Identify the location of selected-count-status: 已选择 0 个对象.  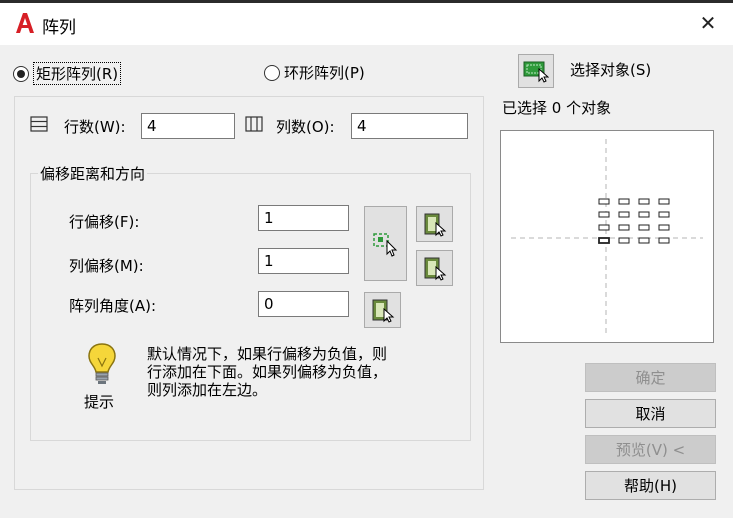
(557, 108).